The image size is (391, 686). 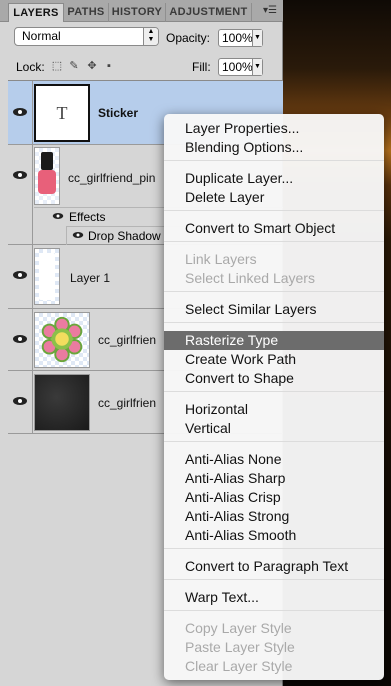 What do you see at coordinates (112, 178) in the screenshot?
I see `layer-name: cc_girlfriend_pin` at bounding box center [112, 178].